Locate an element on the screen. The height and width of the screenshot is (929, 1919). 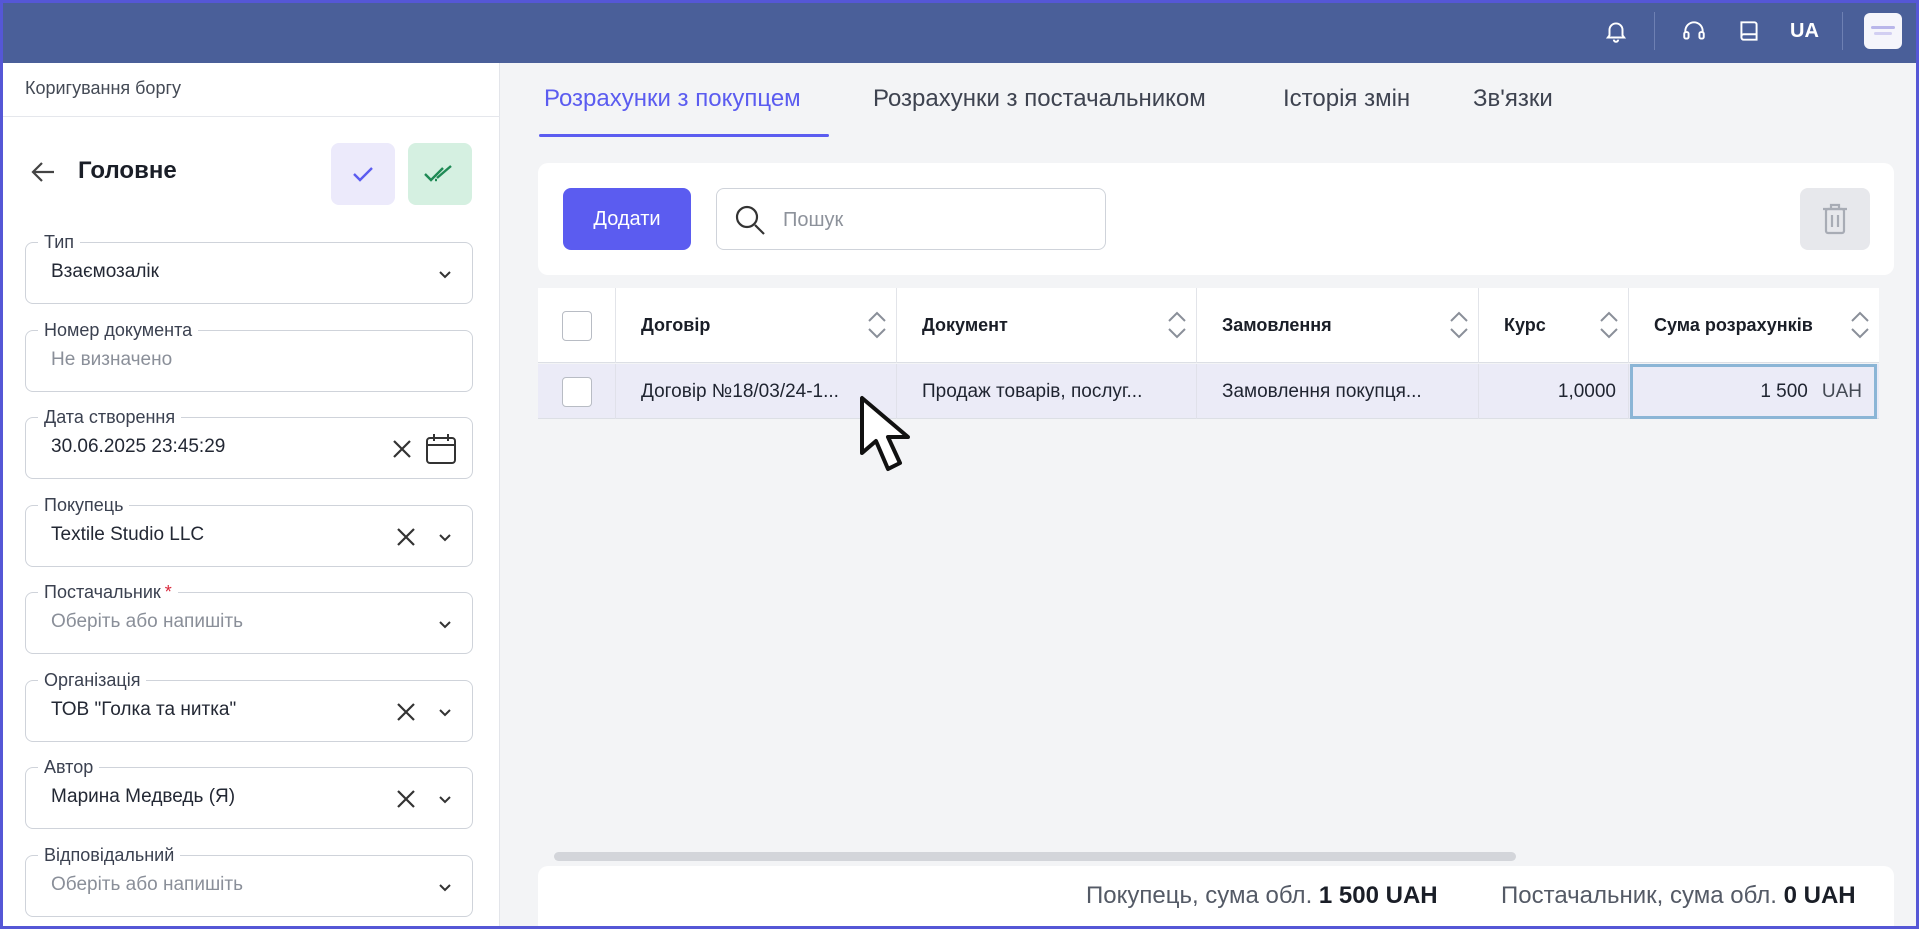
author-select: Автор Марина Медведь (Я) is located at coordinates (249, 792).